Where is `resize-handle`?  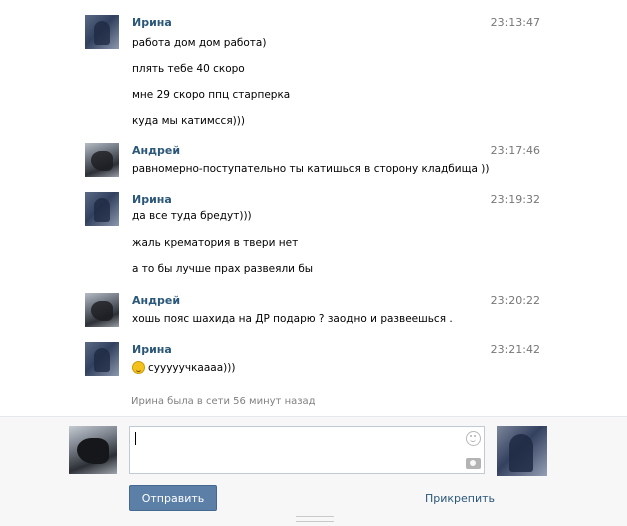 resize-handle is located at coordinates (315, 519).